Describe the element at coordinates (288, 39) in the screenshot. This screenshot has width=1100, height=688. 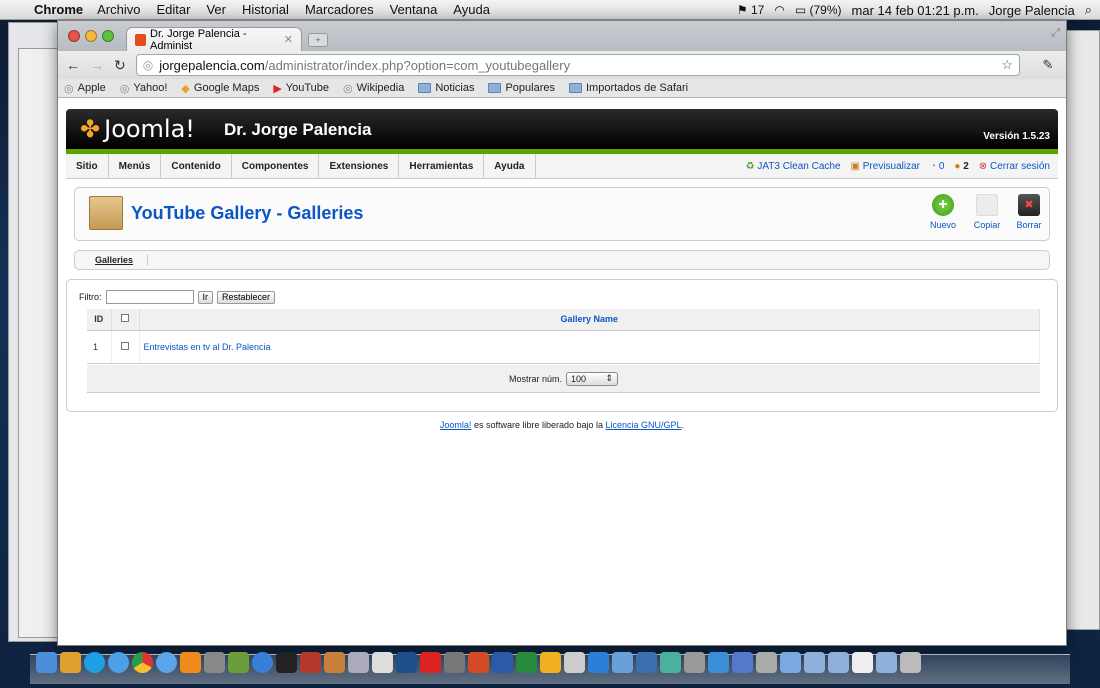
I see `close-tab-icon: ✕` at that location.